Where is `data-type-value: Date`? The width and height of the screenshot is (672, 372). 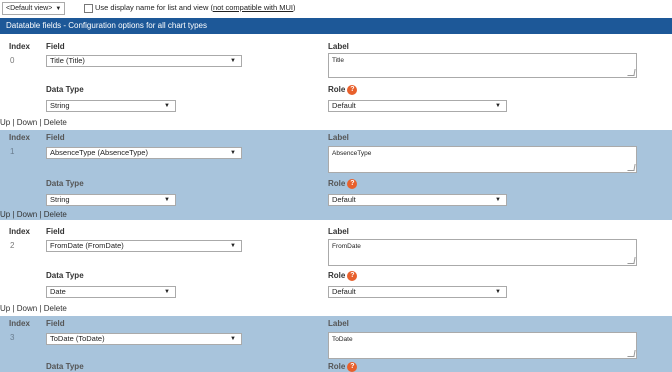
data-type-value: Date is located at coordinates (58, 291).